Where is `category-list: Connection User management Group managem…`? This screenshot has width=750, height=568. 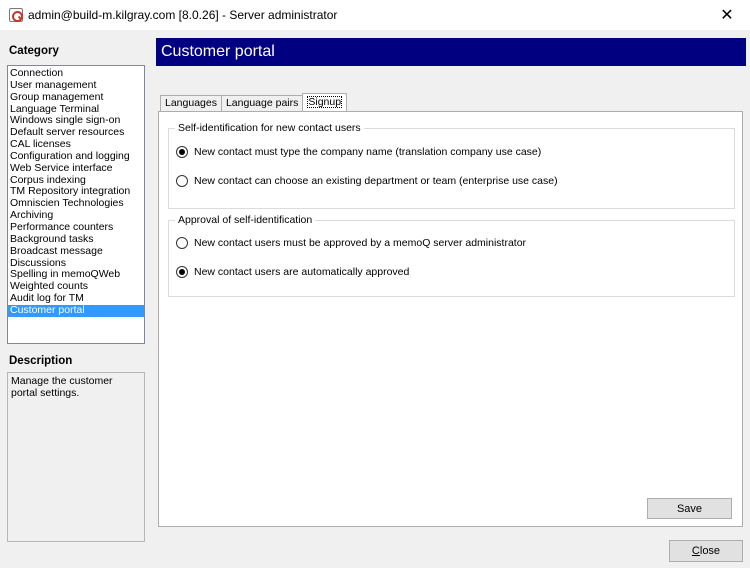
category-list: Connection User management Group managem… is located at coordinates (76, 204).